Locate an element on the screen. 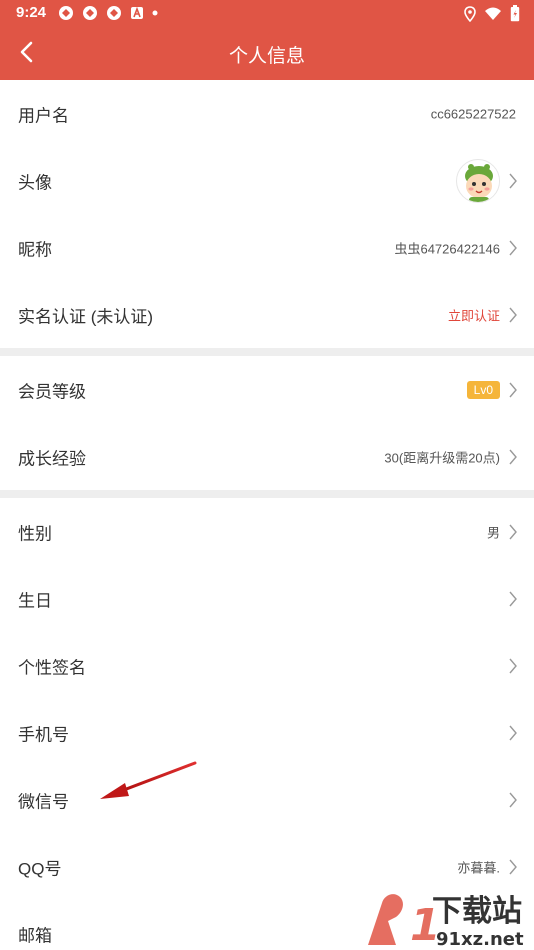 The height and width of the screenshot is (950, 534). row-label: QQ号 is located at coordinates (40, 868).